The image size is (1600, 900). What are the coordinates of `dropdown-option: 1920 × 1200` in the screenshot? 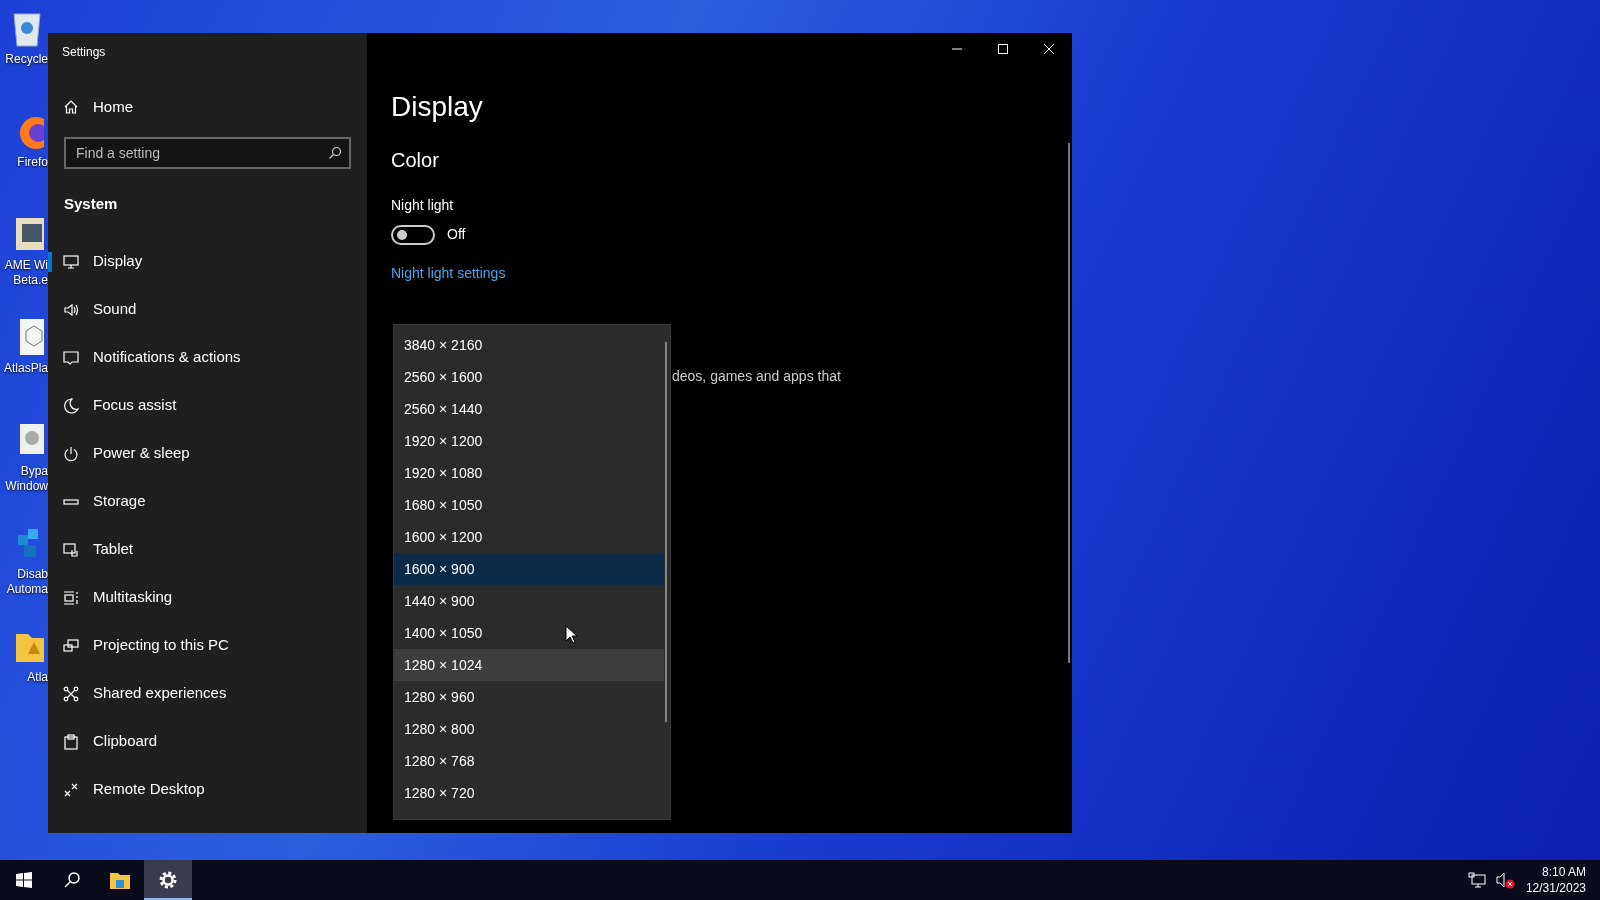 It's located at (529, 441).